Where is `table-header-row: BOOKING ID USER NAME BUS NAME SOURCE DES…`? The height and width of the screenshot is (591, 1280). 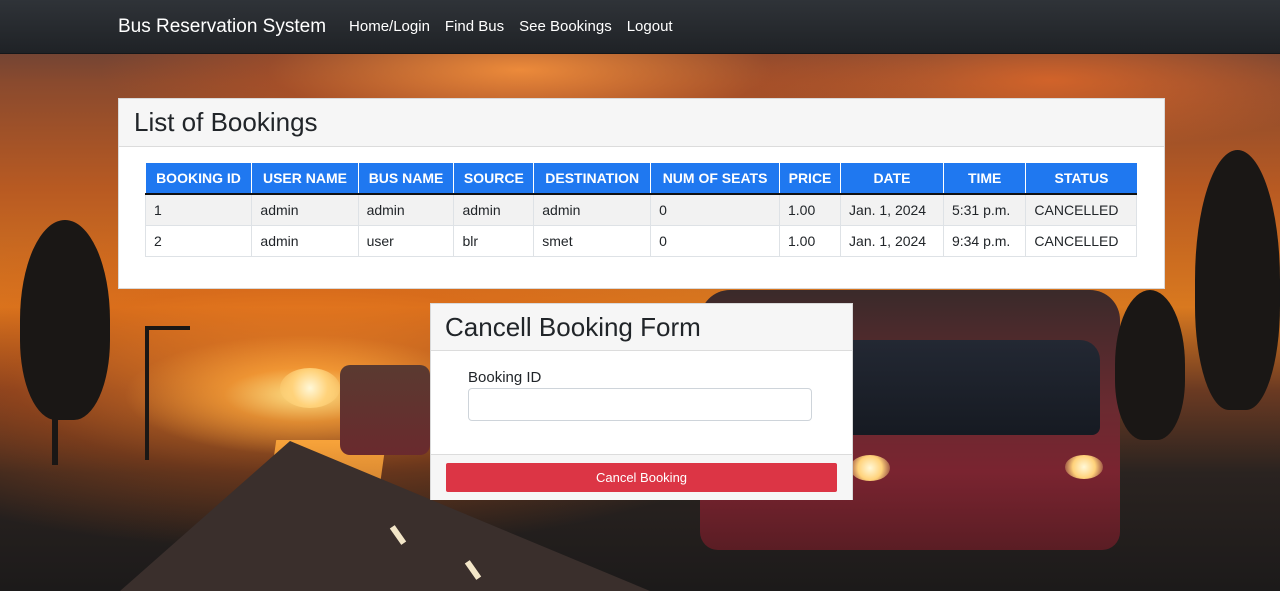
table-header-row: BOOKING ID USER NAME BUS NAME SOURCE DES… is located at coordinates (641, 179).